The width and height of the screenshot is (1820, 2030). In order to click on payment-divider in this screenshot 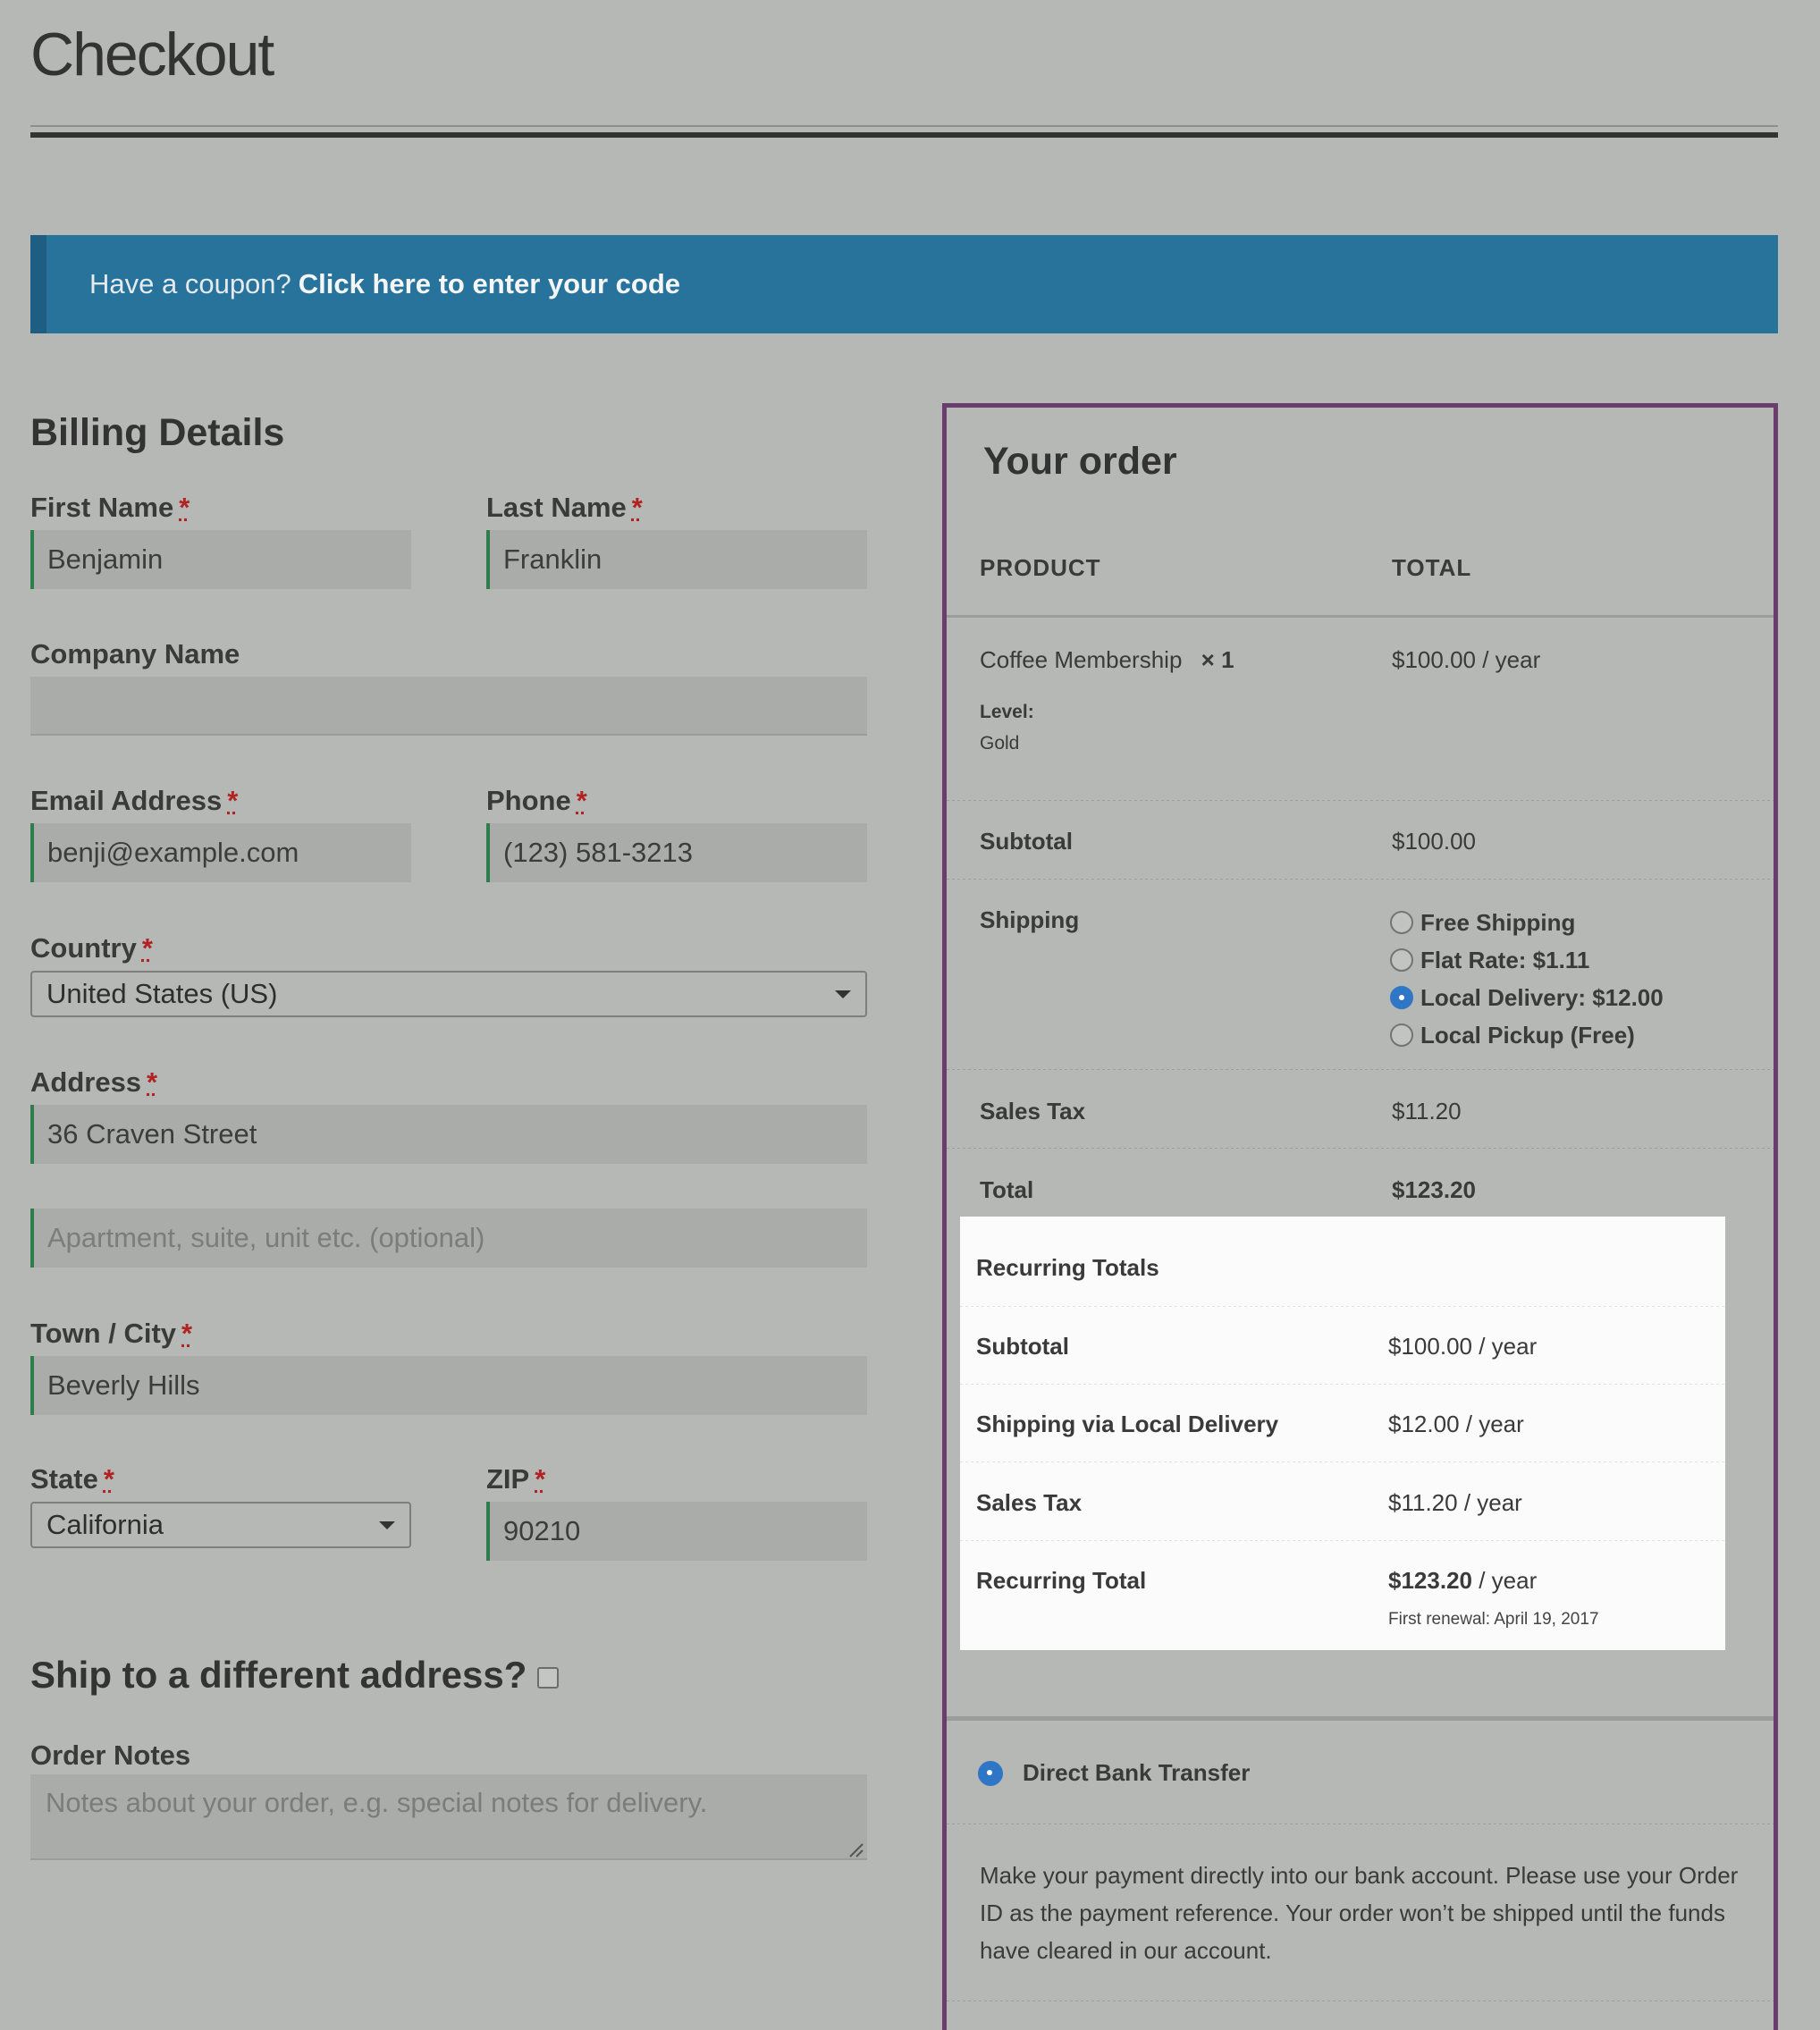, I will do `click(1360, 1718)`.